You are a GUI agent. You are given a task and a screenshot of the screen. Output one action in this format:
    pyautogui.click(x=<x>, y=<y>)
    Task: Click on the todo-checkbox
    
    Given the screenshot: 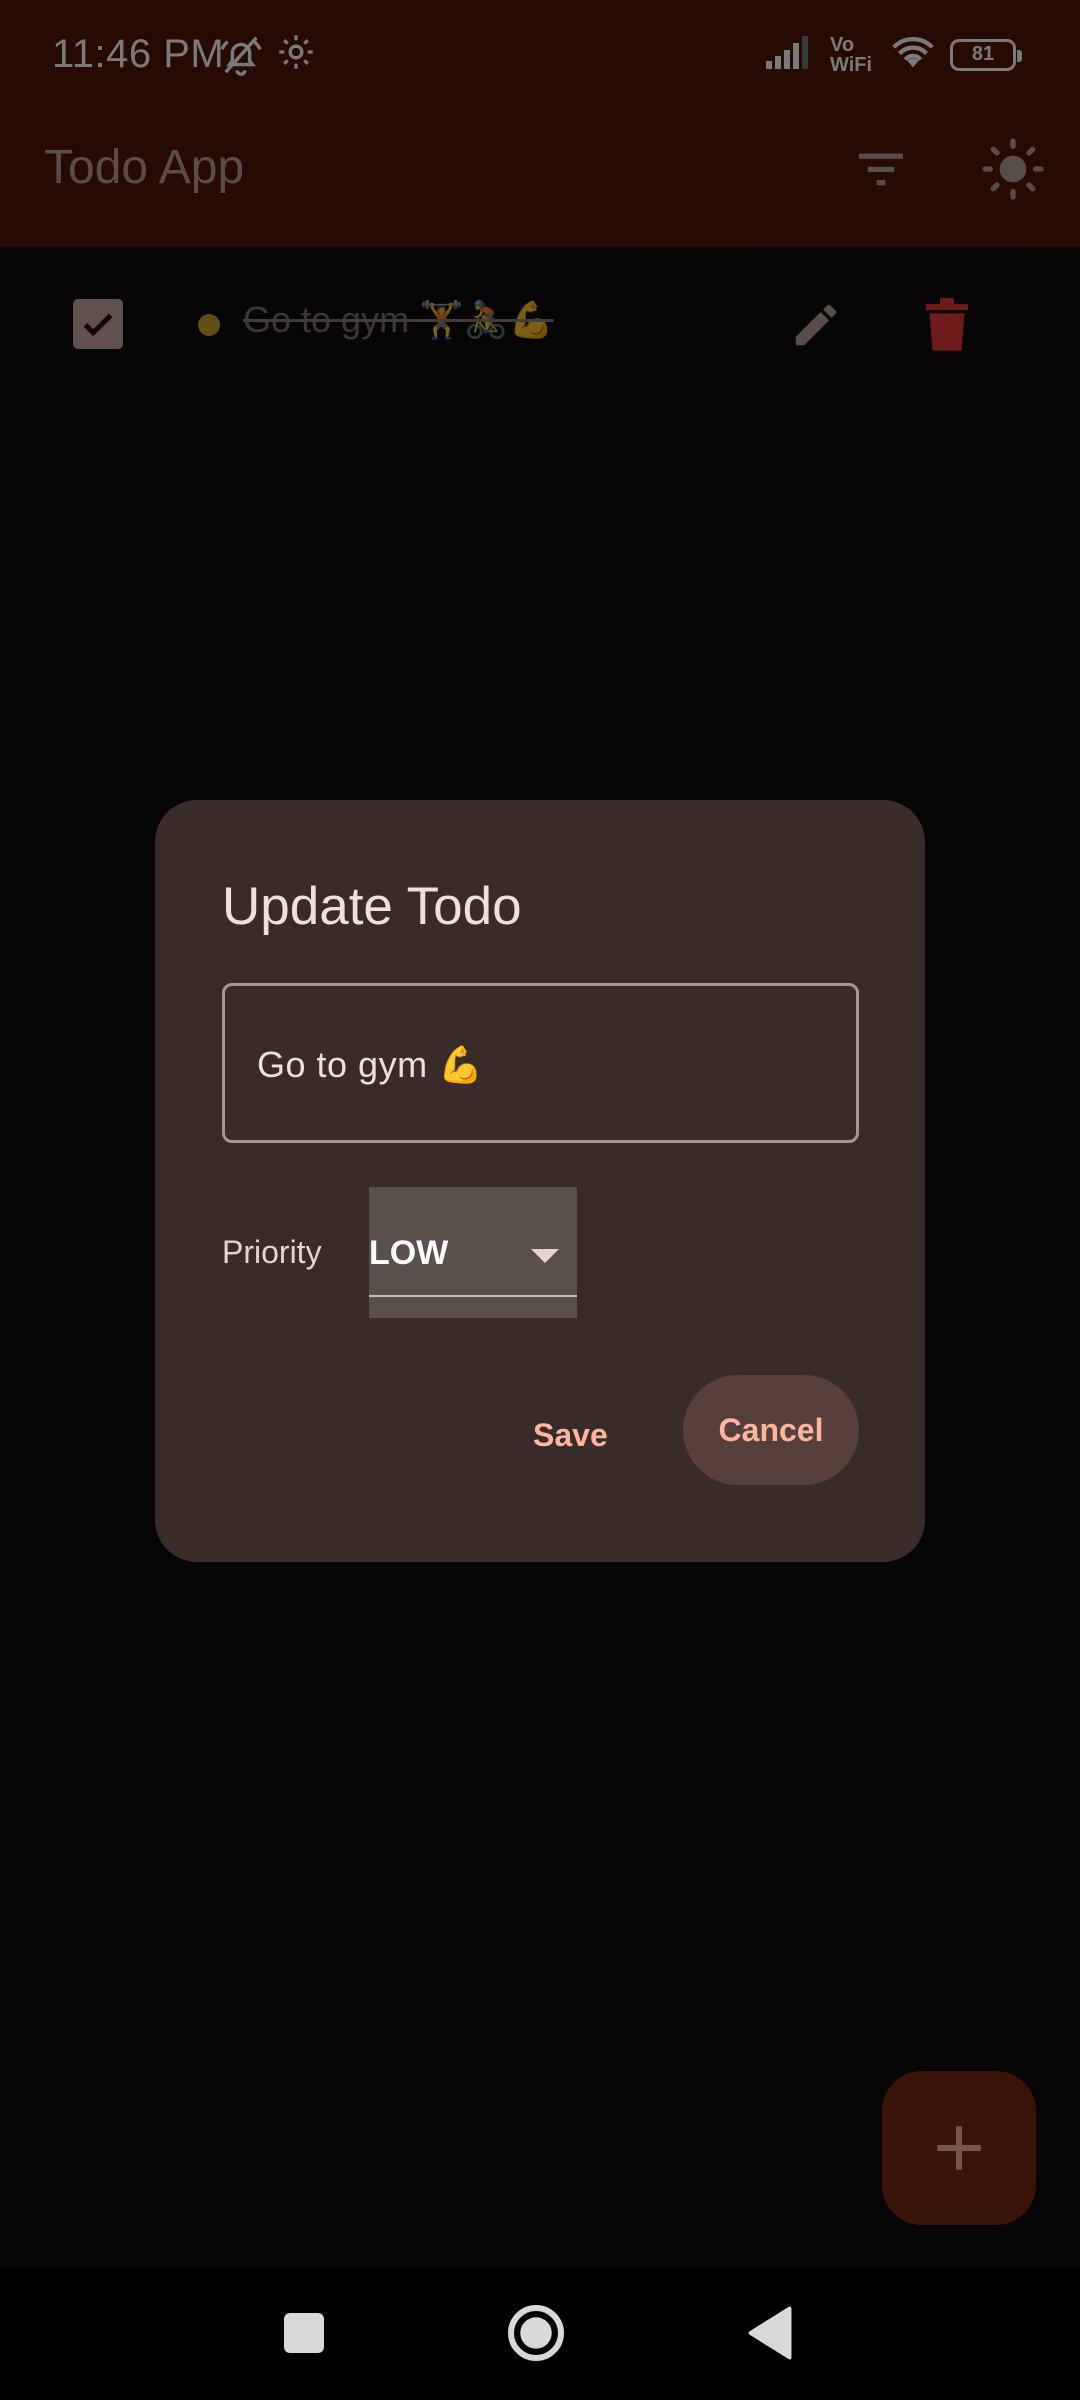 What is the action you would take?
    pyautogui.click(x=98, y=324)
    